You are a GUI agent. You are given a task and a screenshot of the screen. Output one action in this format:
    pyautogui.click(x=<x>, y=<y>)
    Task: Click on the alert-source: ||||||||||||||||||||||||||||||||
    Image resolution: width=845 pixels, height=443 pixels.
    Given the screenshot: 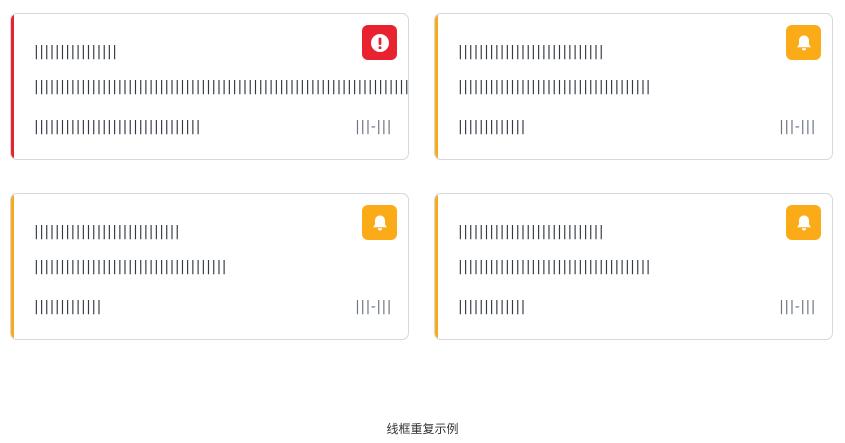 What is the action you would take?
    pyautogui.click(x=117, y=127)
    